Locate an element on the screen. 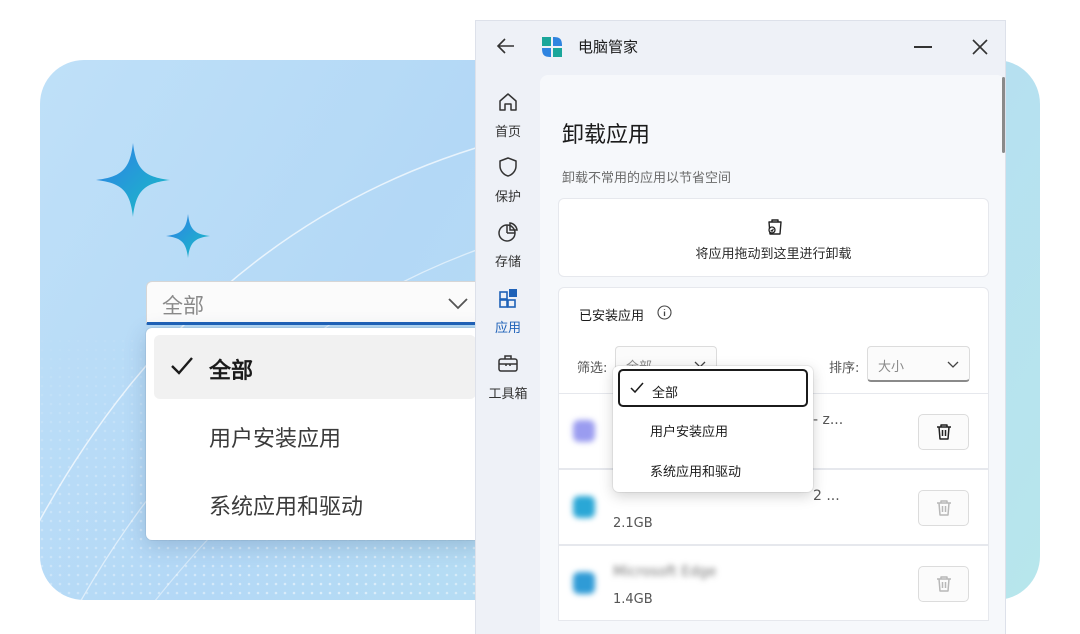  nav-item-apps: 应用 is located at coordinates (508, 309).